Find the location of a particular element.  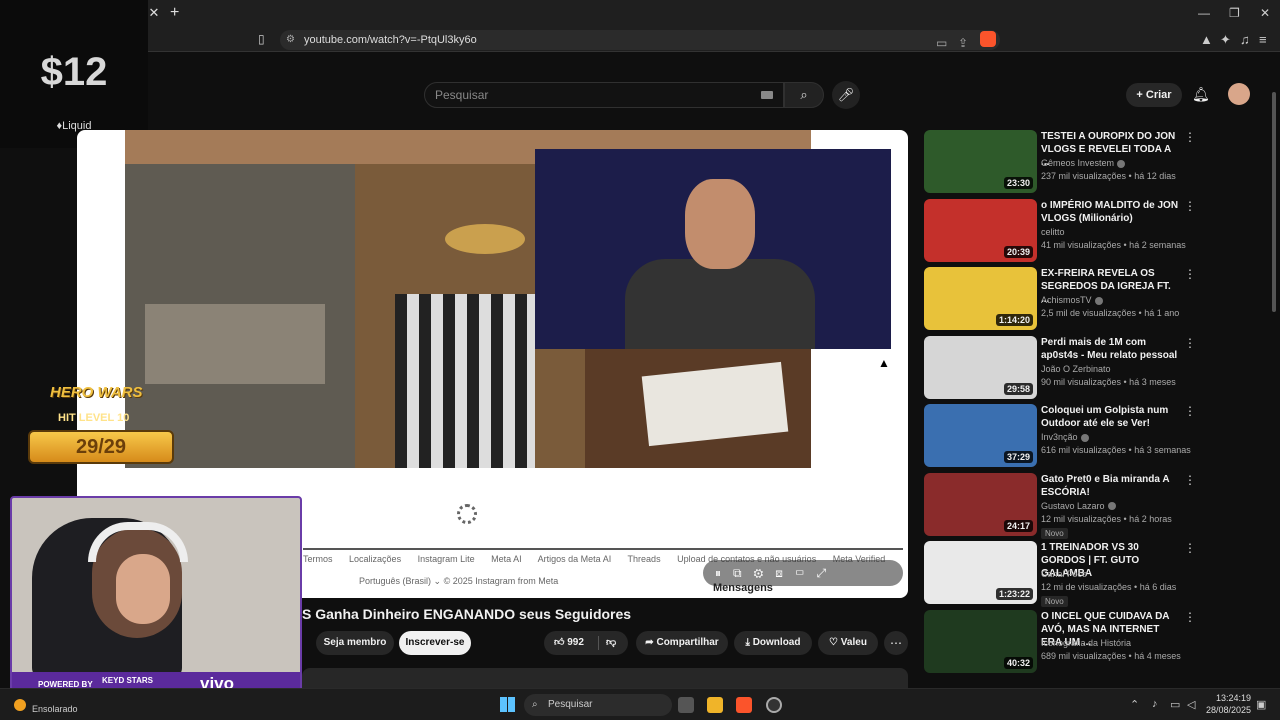

tray-chevron-icon: ⌃ is located at coordinates (1134, 704).